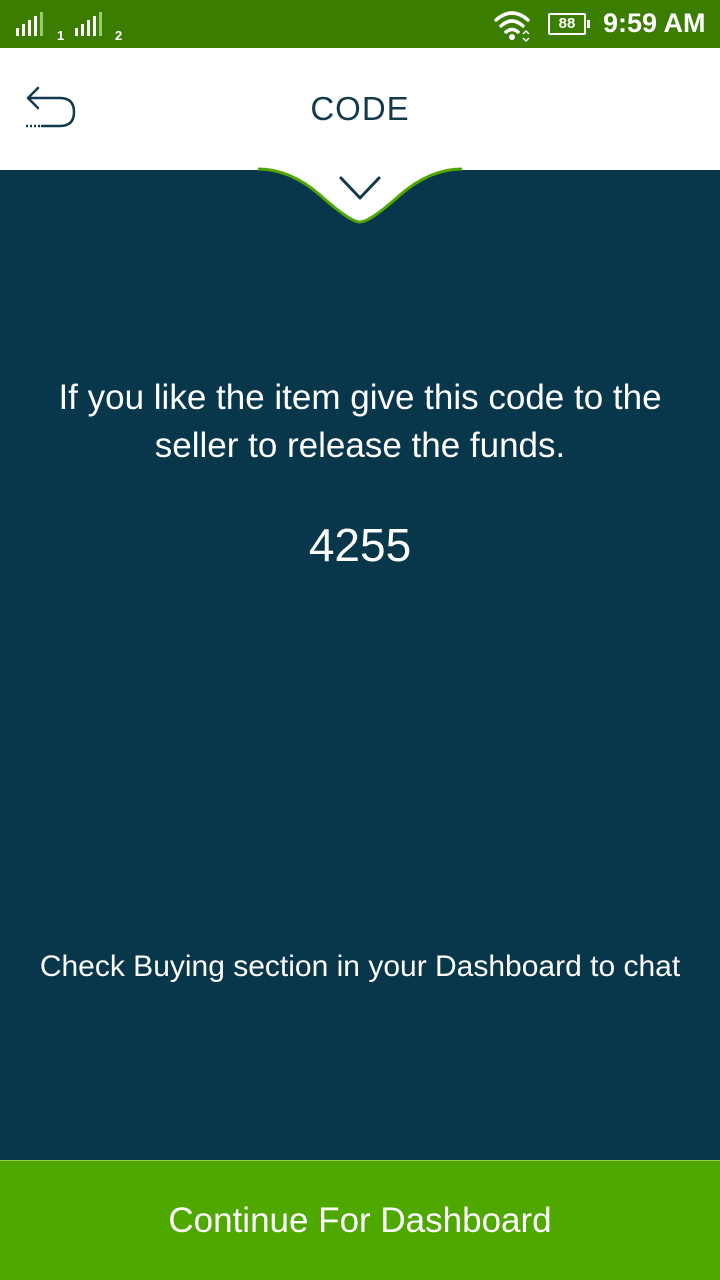  Describe the element at coordinates (61, 35) in the screenshot. I see `sim1-label: 1` at that location.